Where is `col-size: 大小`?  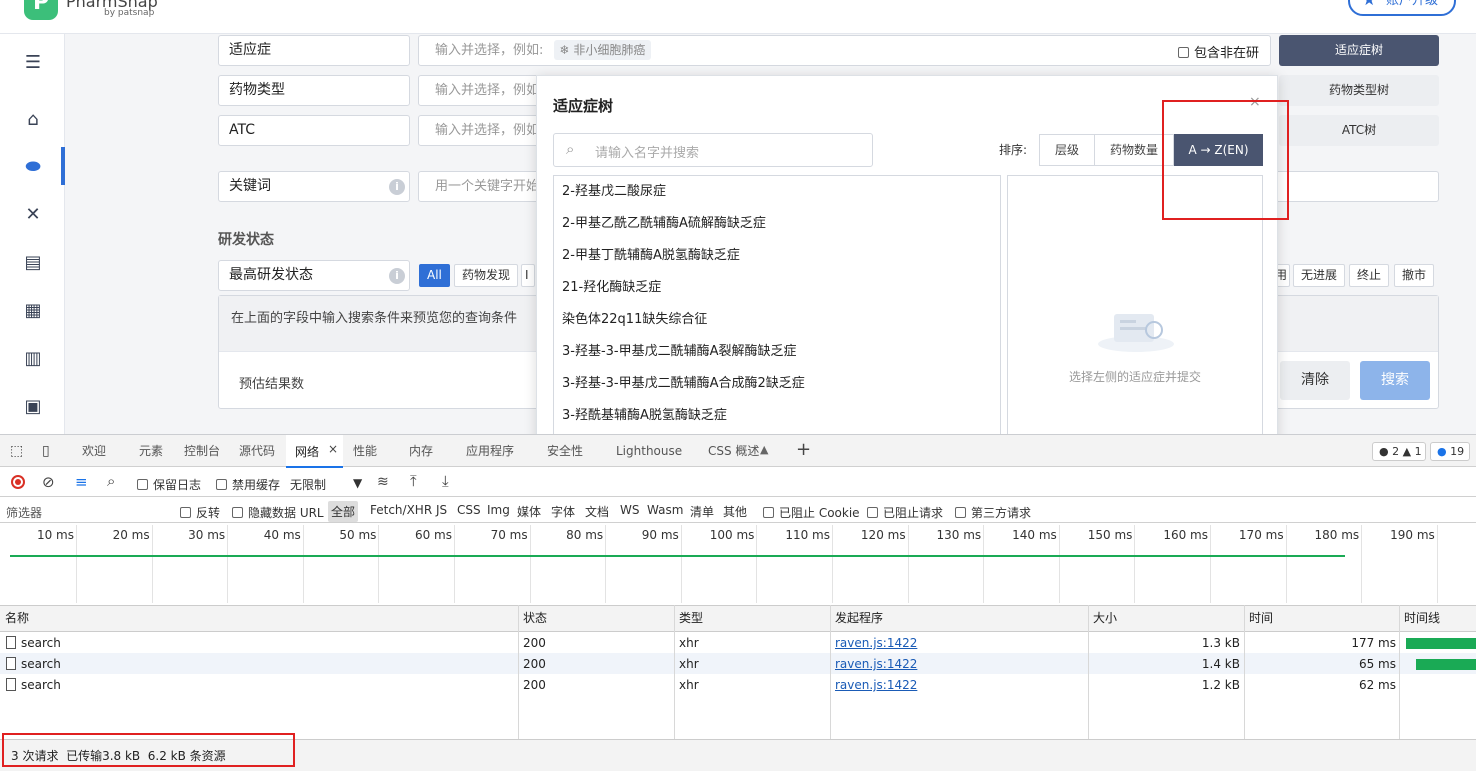
col-size: 大小 is located at coordinates (1102, 618).